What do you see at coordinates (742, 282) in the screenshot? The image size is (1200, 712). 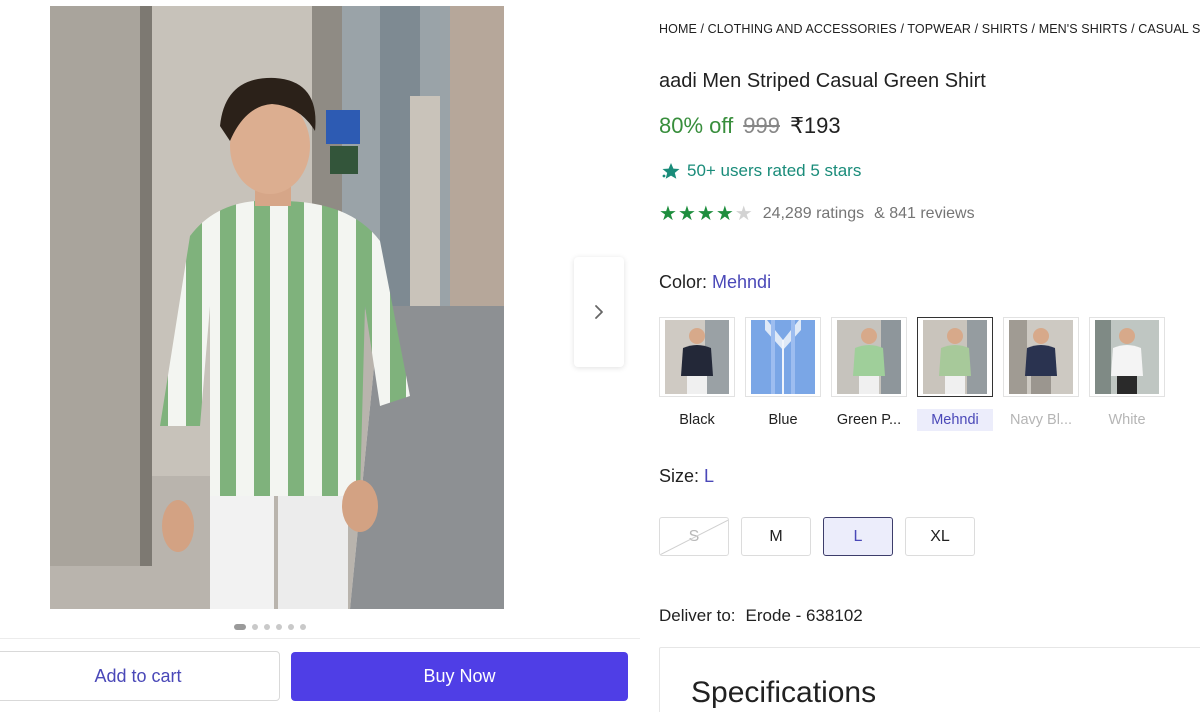 I see `selected-color: Mehndi` at bounding box center [742, 282].